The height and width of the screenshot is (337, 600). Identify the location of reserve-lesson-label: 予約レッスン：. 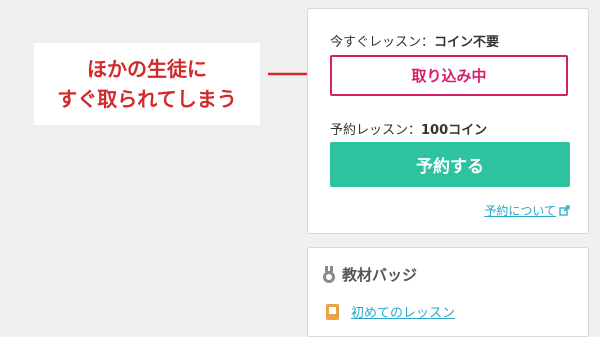
(376, 130).